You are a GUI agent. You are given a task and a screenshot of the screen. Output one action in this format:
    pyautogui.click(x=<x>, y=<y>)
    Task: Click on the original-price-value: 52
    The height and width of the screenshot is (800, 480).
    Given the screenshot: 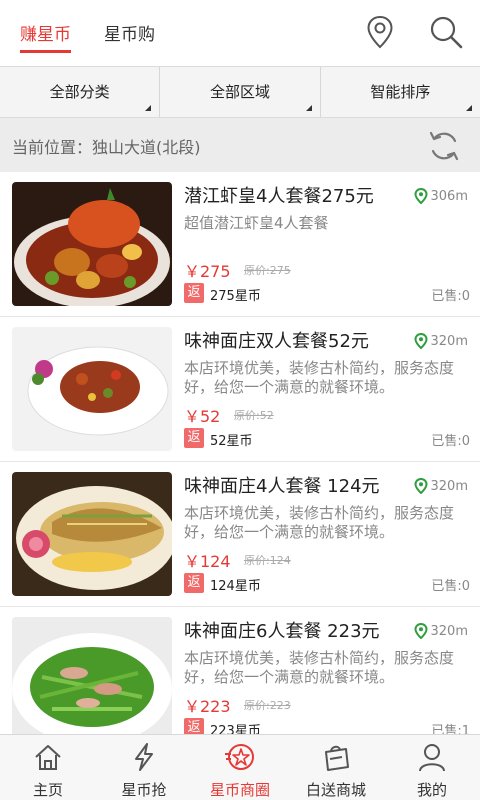 What is the action you would take?
    pyautogui.click(x=266, y=415)
    